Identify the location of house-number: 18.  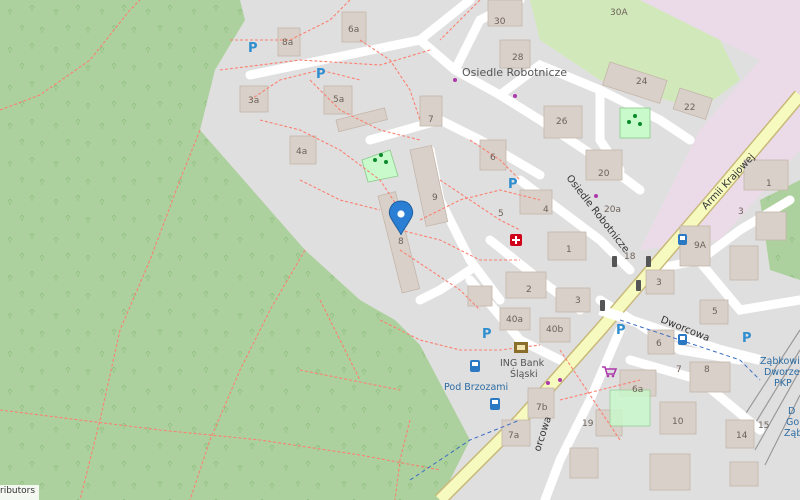
(630, 257).